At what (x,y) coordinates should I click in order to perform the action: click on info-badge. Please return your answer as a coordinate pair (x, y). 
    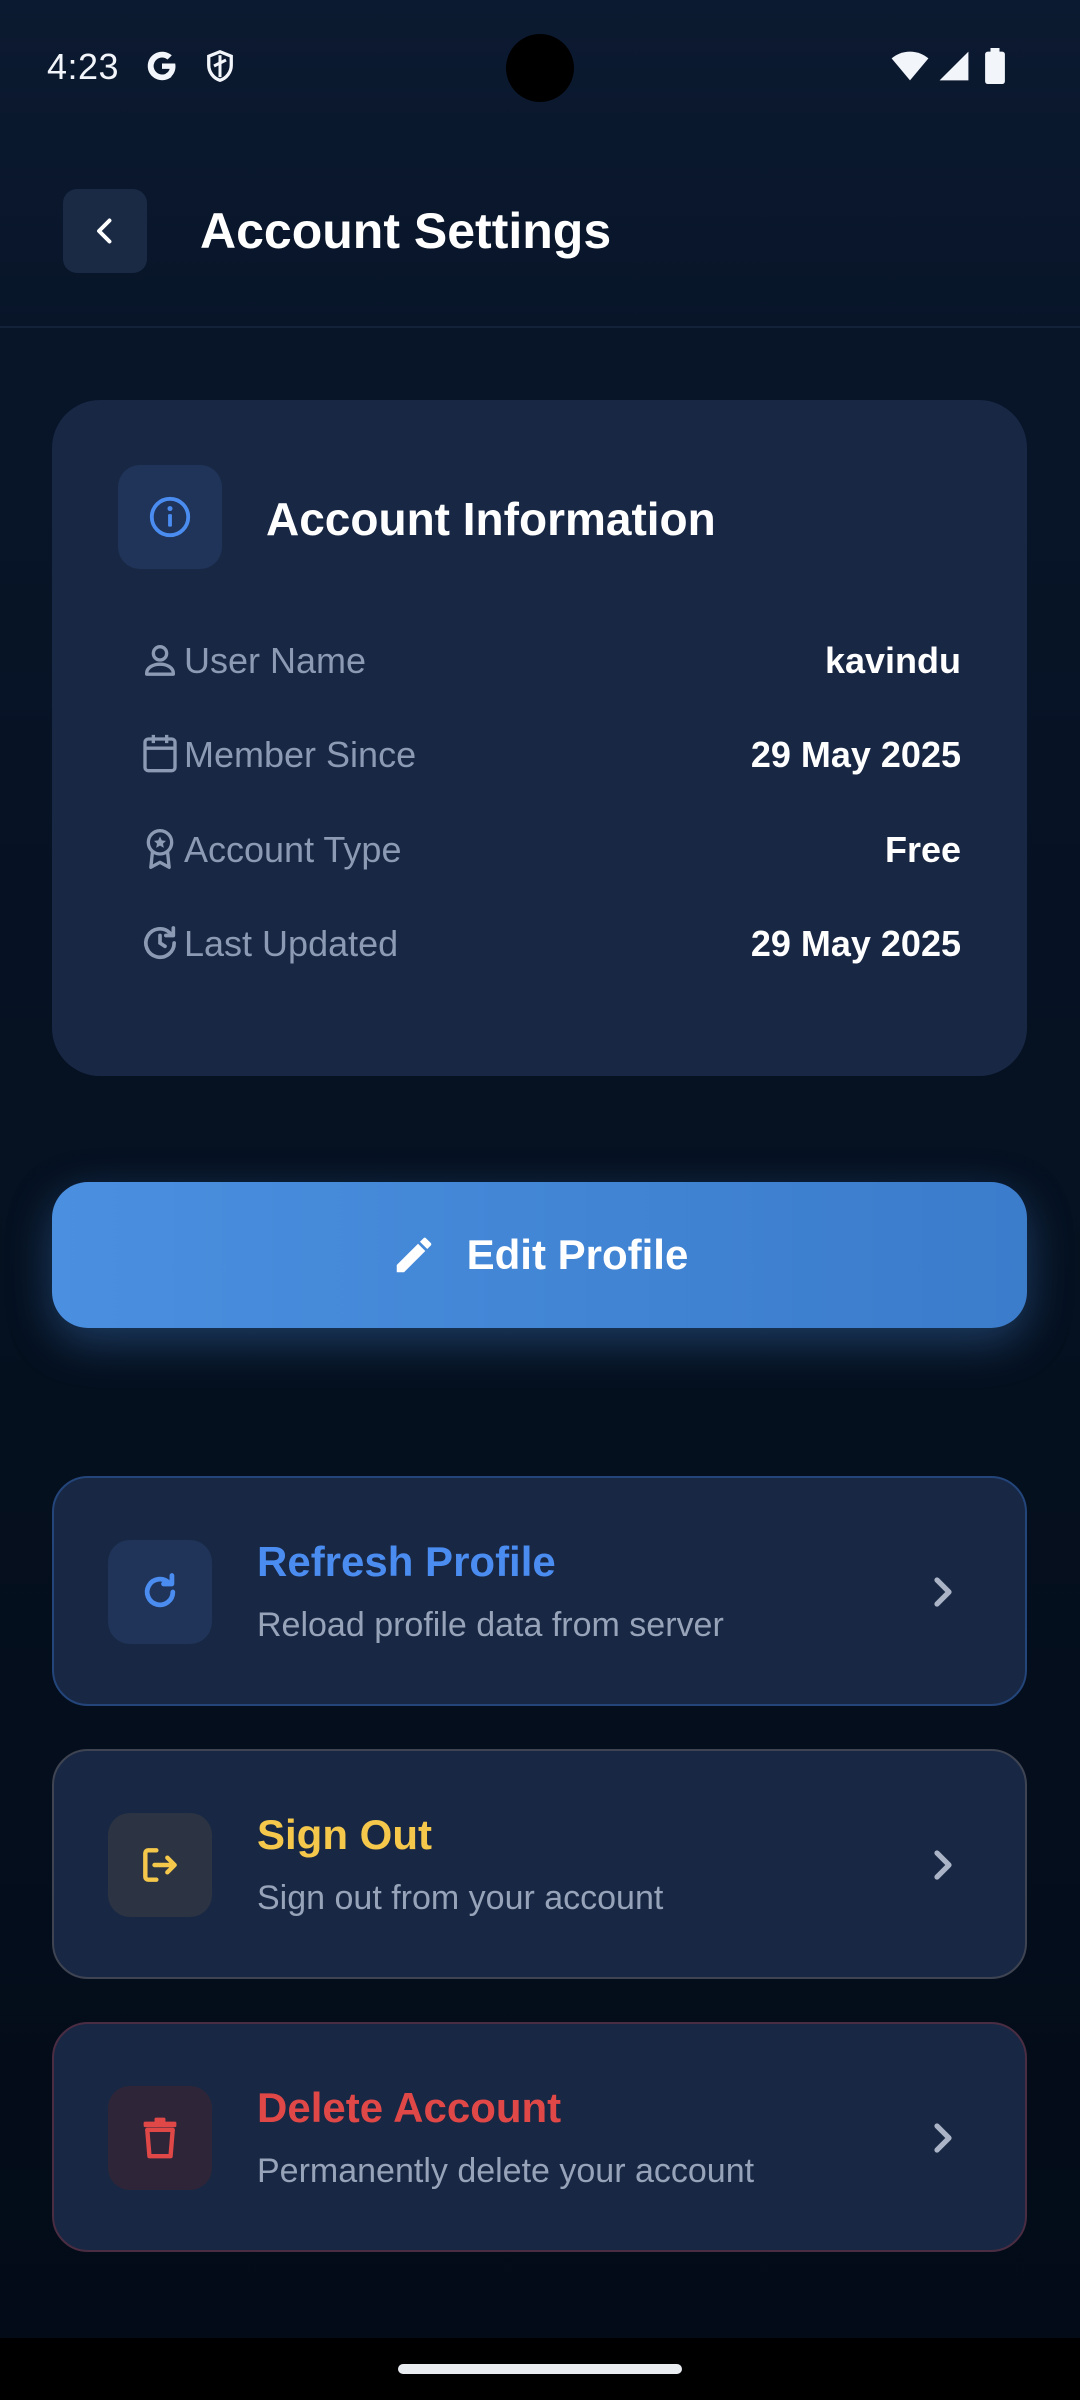
    Looking at the image, I should click on (170, 517).